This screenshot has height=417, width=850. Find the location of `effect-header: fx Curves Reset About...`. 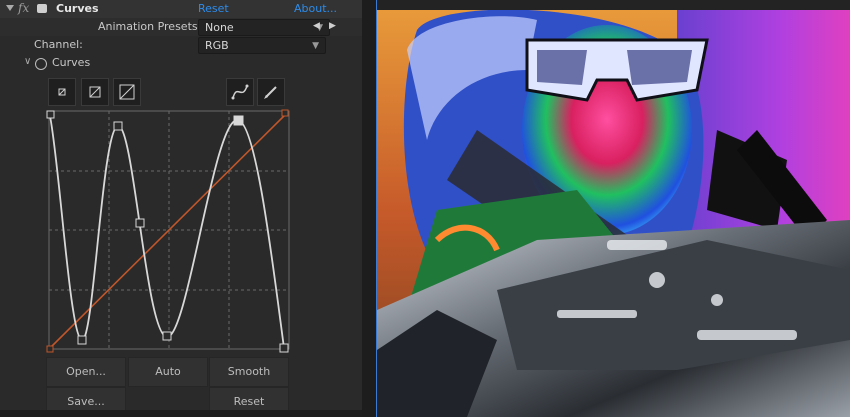

effect-header: fx Curves Reset About... is located at coordinates (181, 9).